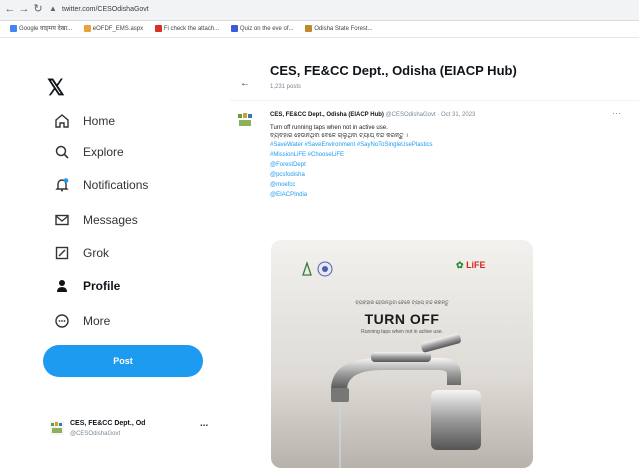 Image resolution: width=639 pixels, height=468 pixels. I want to click on mention-link: @moefcc, so click(282, 185).